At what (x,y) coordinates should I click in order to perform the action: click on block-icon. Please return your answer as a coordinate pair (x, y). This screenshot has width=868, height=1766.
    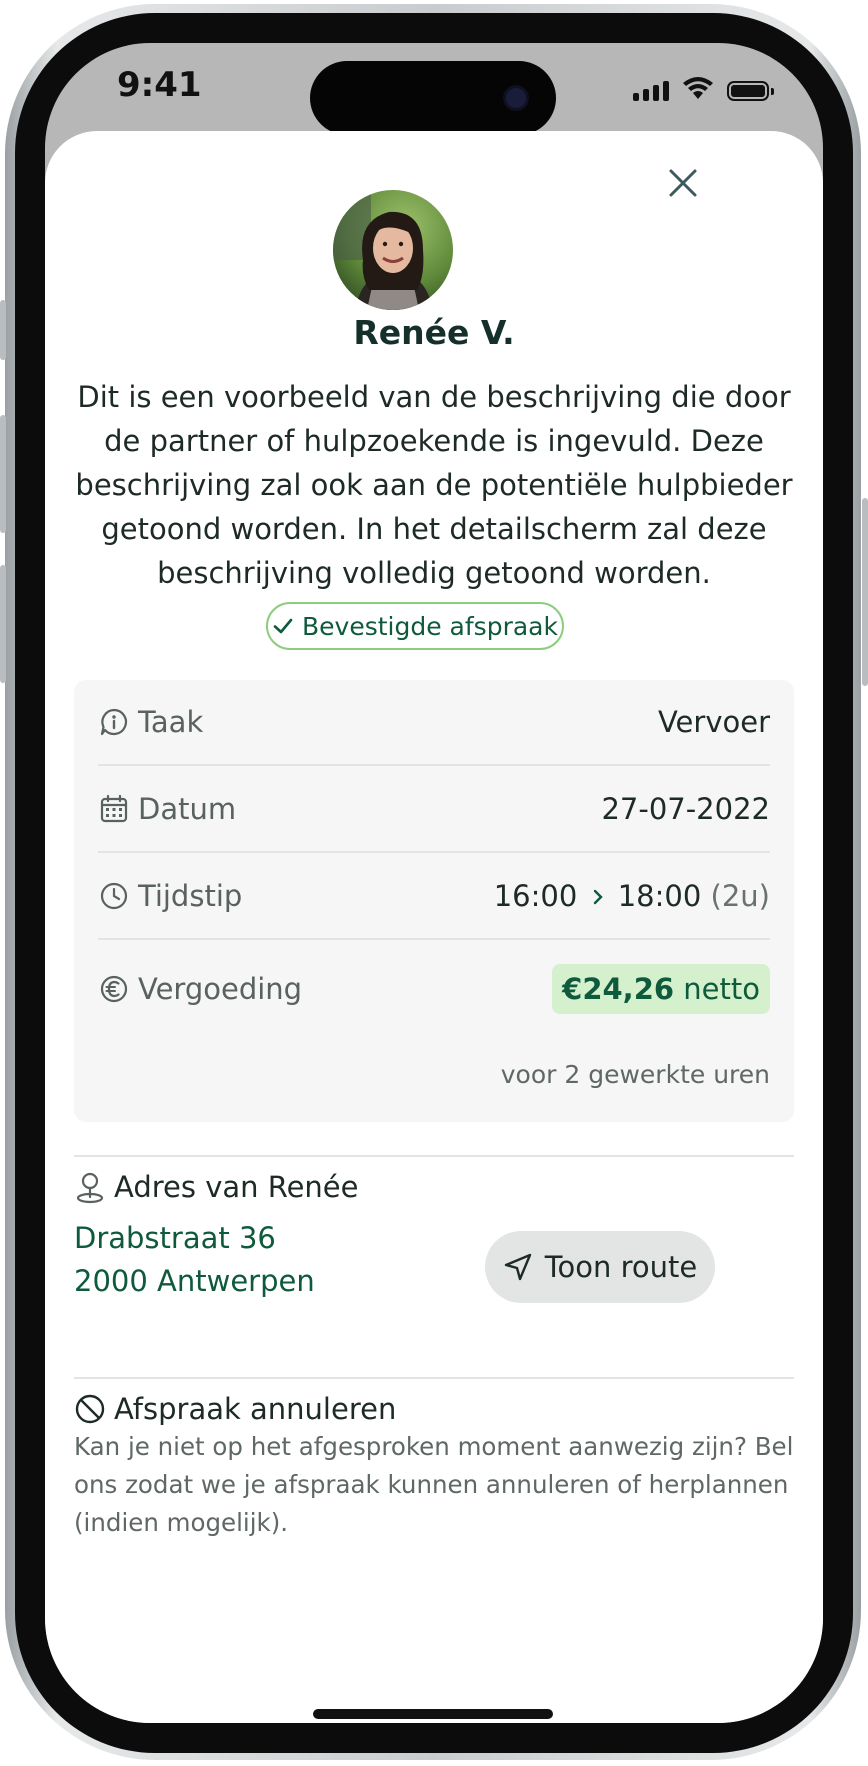
    Looking at the image, I should click on (90, 1409).